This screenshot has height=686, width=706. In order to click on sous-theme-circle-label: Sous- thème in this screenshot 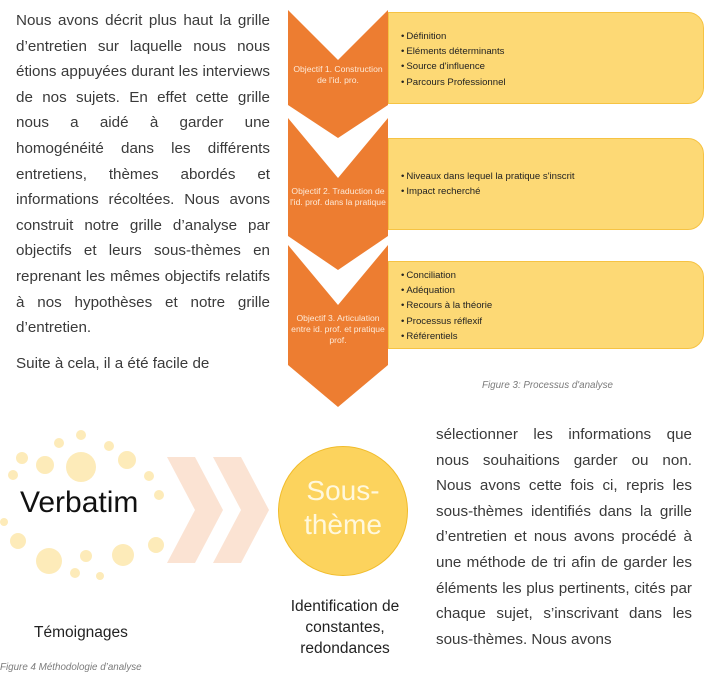, I will do `click(343, 508)`.